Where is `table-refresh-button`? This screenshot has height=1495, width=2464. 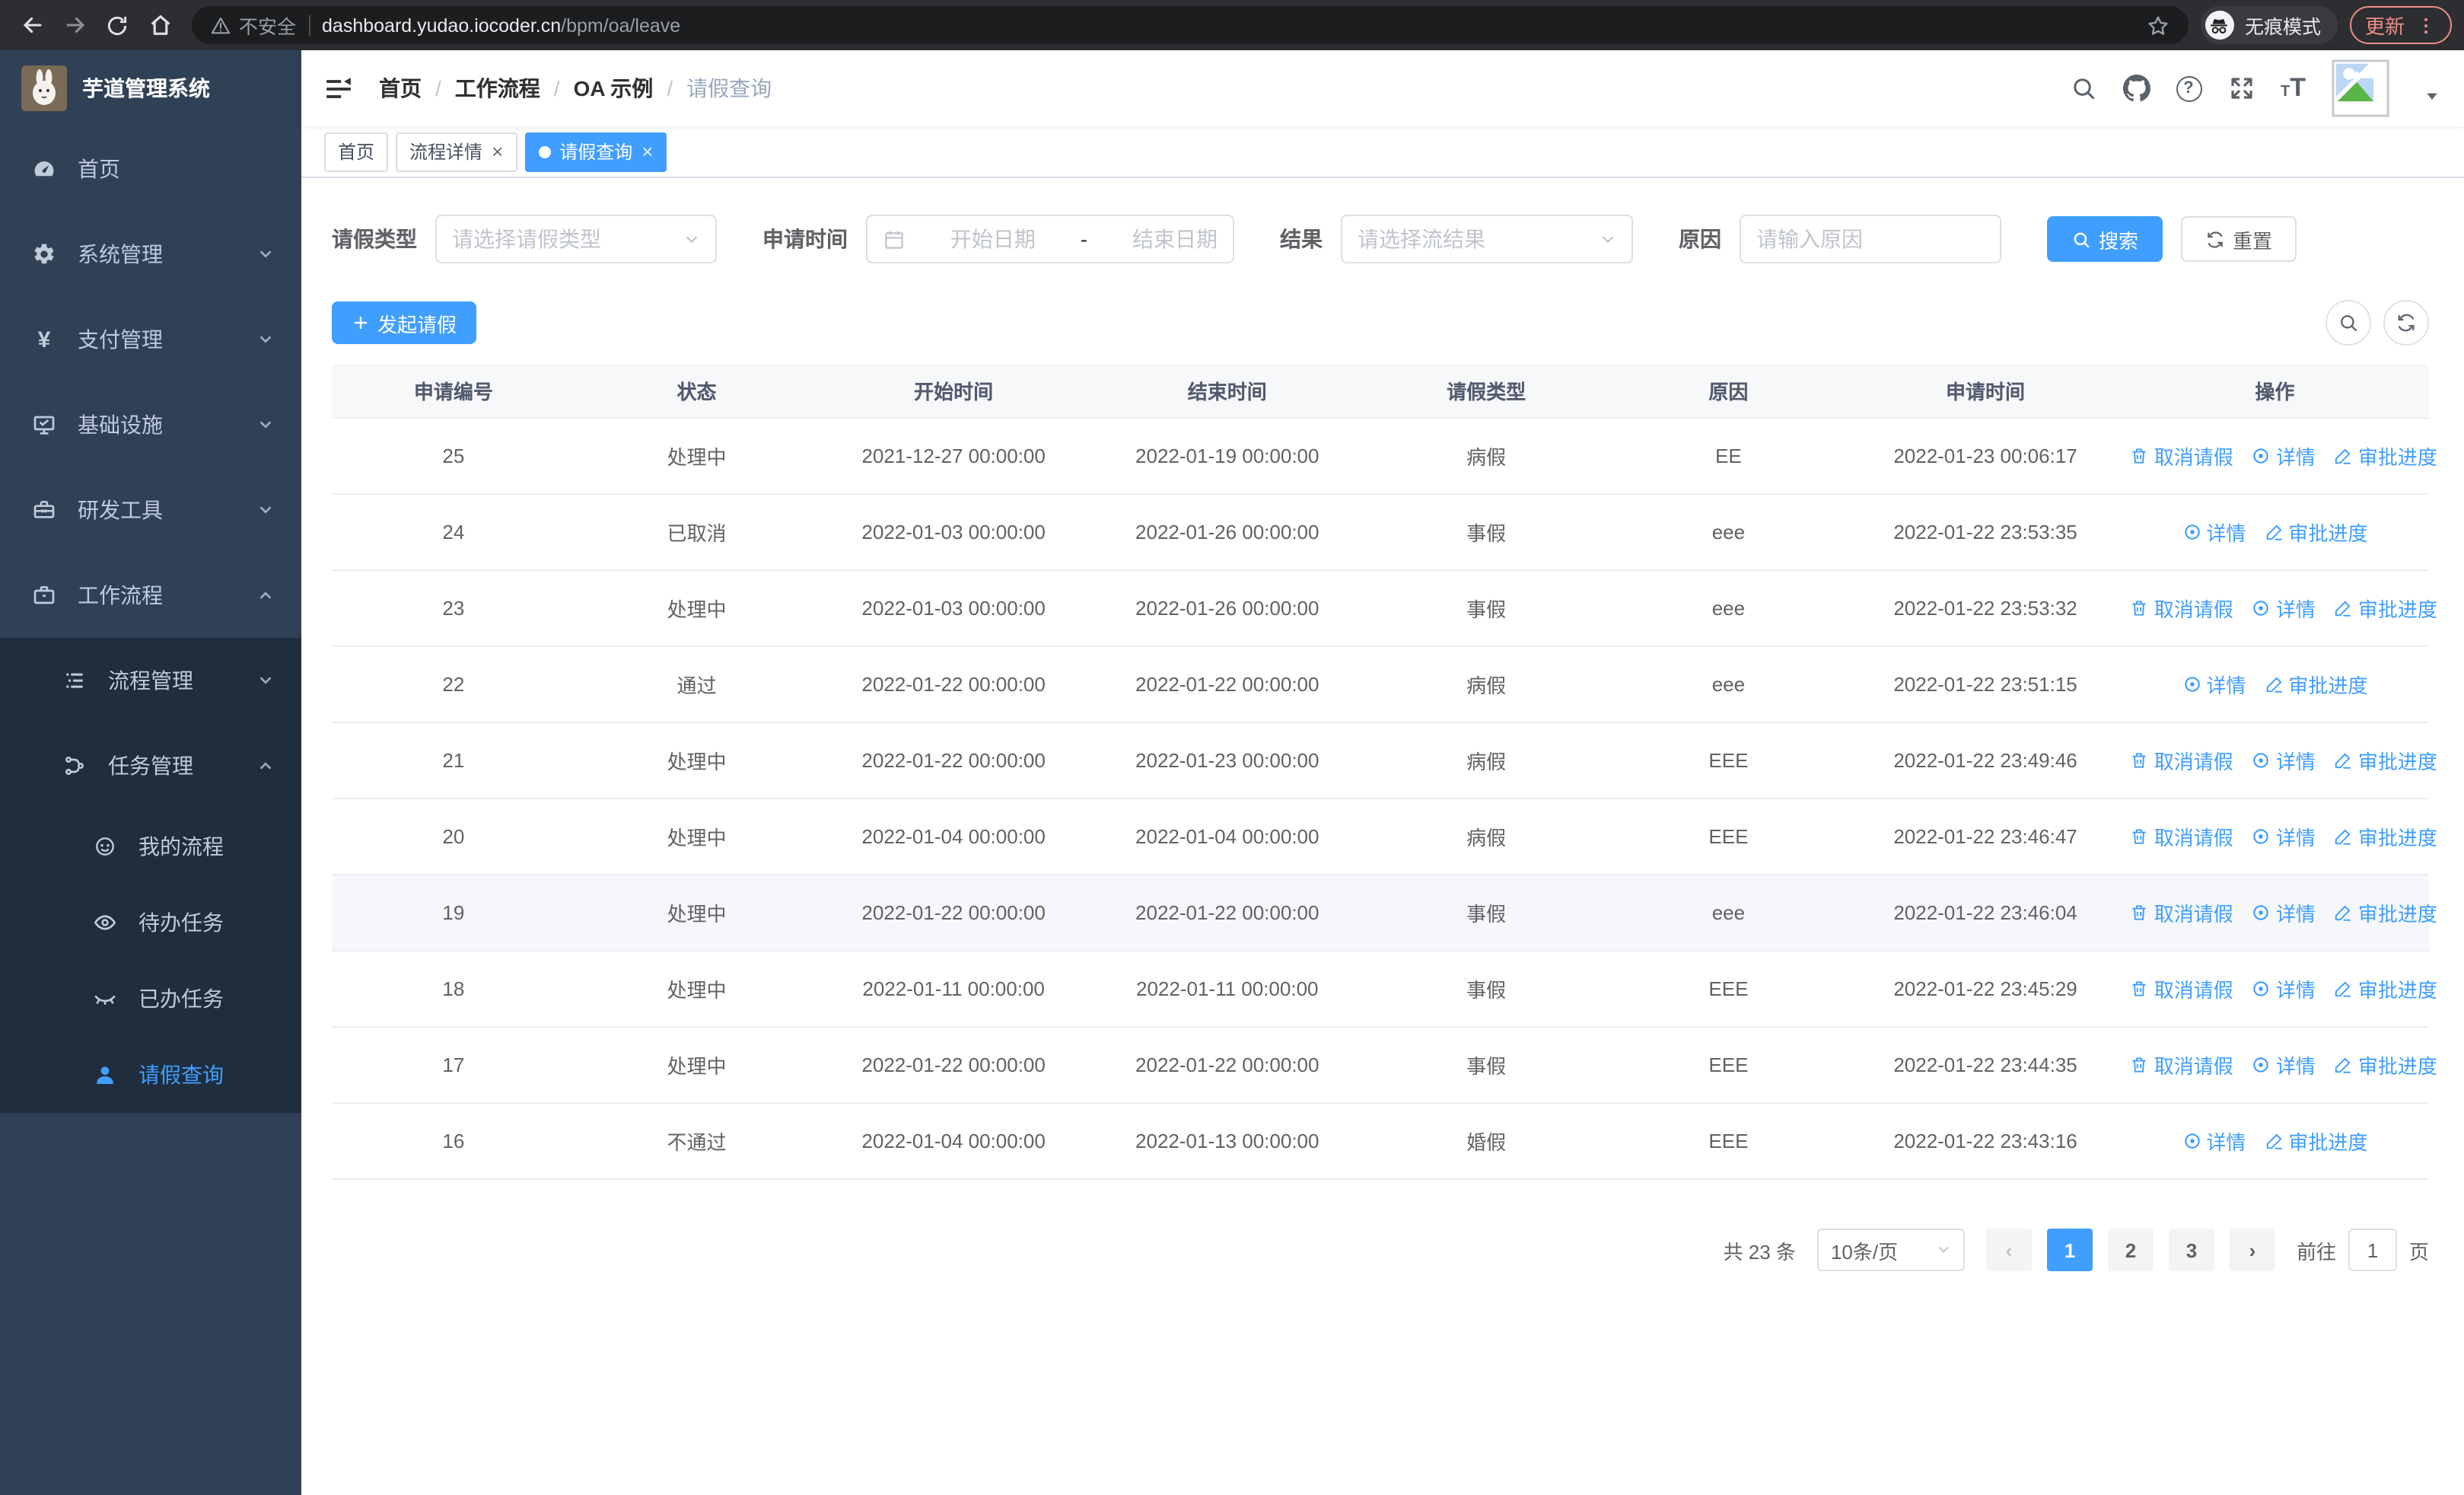
table-refresh-button is located at coordinates (2406, 323).